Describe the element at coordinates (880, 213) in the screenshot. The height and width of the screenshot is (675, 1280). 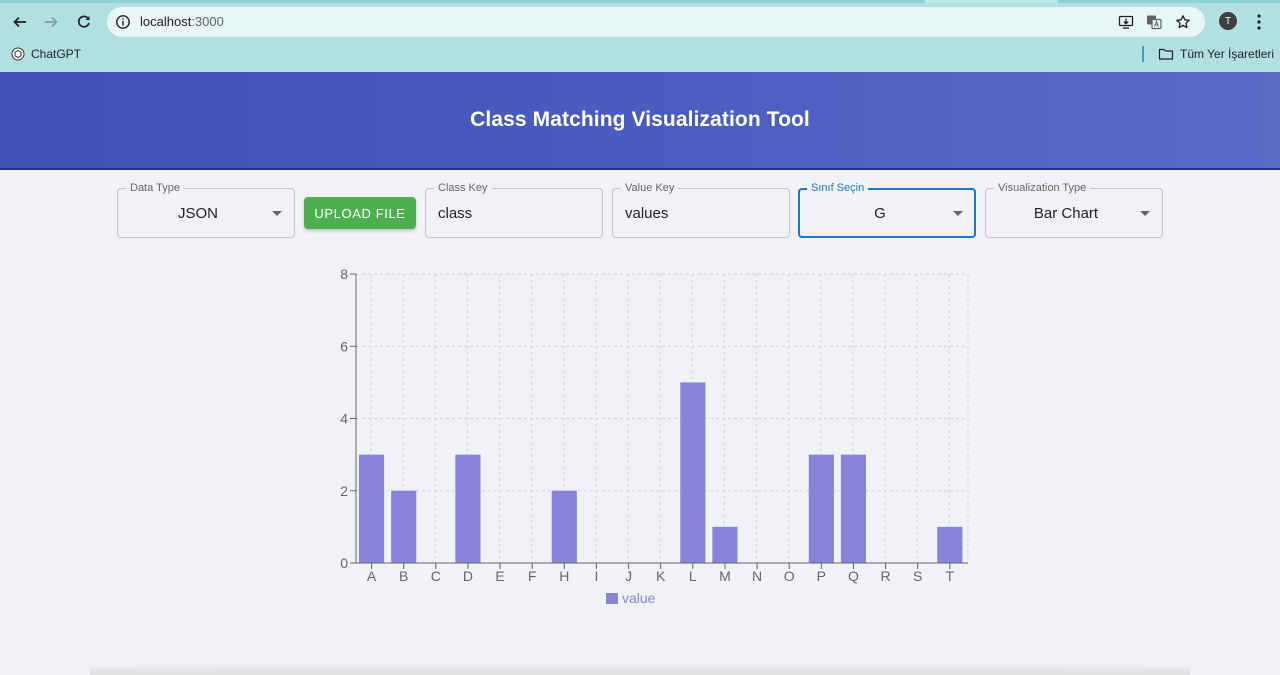
I see `class-select-value: G` at that location.